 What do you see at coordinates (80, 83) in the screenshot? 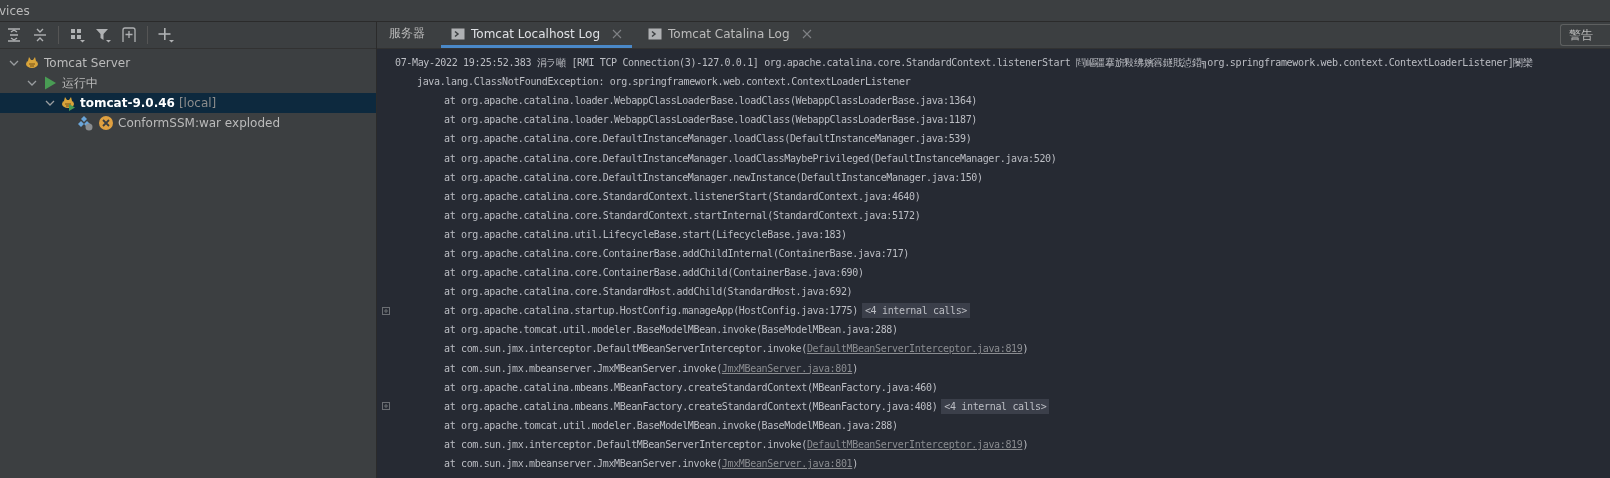
I see `tree-label: 运行中` at bounding box center [80, 83].